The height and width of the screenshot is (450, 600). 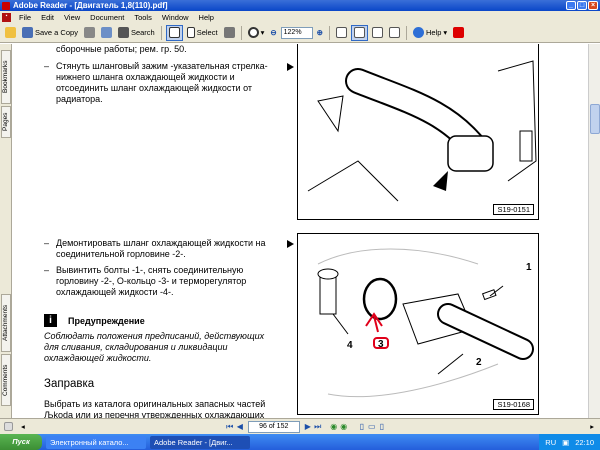 I want to click on search-button: Search, so click(x=136, y=33).